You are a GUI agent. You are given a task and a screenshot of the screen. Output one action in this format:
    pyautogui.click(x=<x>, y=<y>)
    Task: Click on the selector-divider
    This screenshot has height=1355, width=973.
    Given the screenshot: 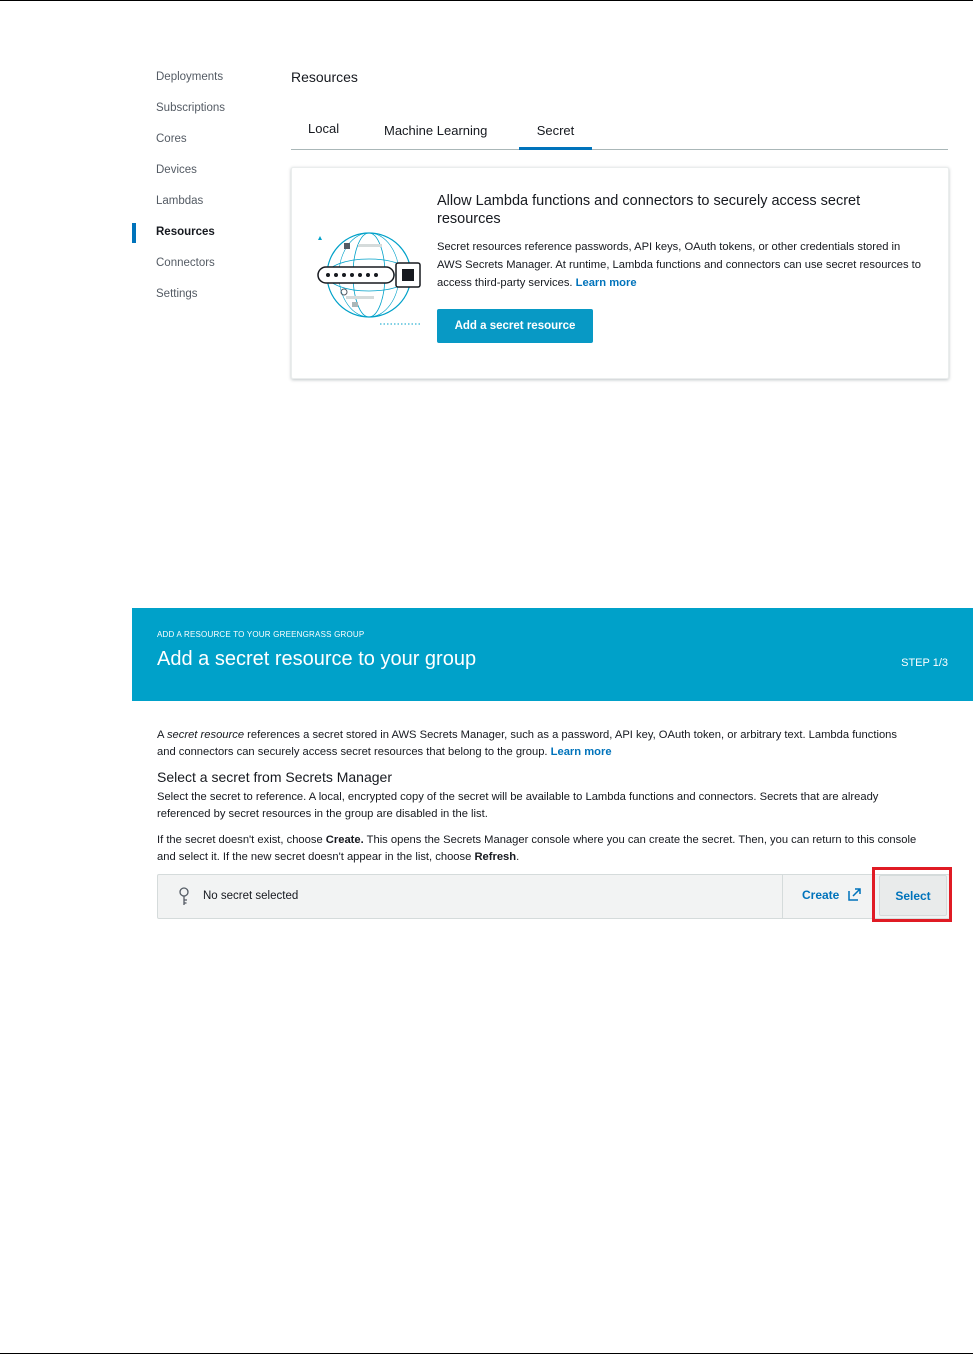 What is the action you would take?
    pyautogui.click(x=782, y=896)
    